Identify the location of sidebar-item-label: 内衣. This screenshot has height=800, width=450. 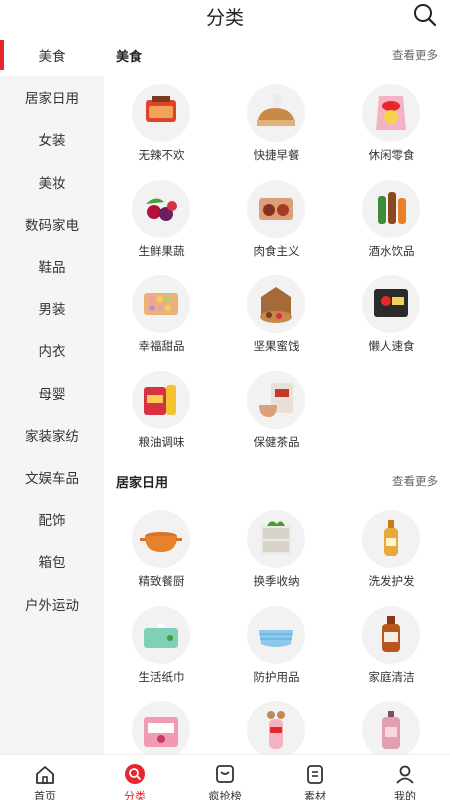
(52, 352).